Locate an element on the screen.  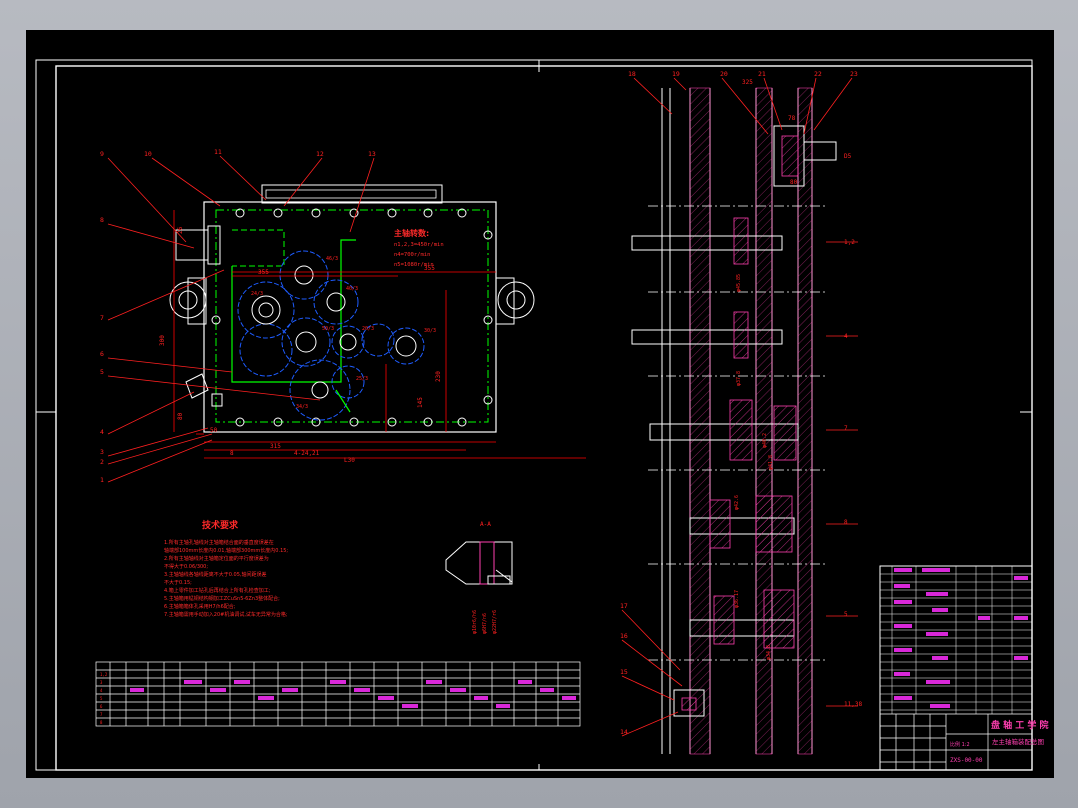
svg-text: 24/3 is located at coordinates (257, 294).